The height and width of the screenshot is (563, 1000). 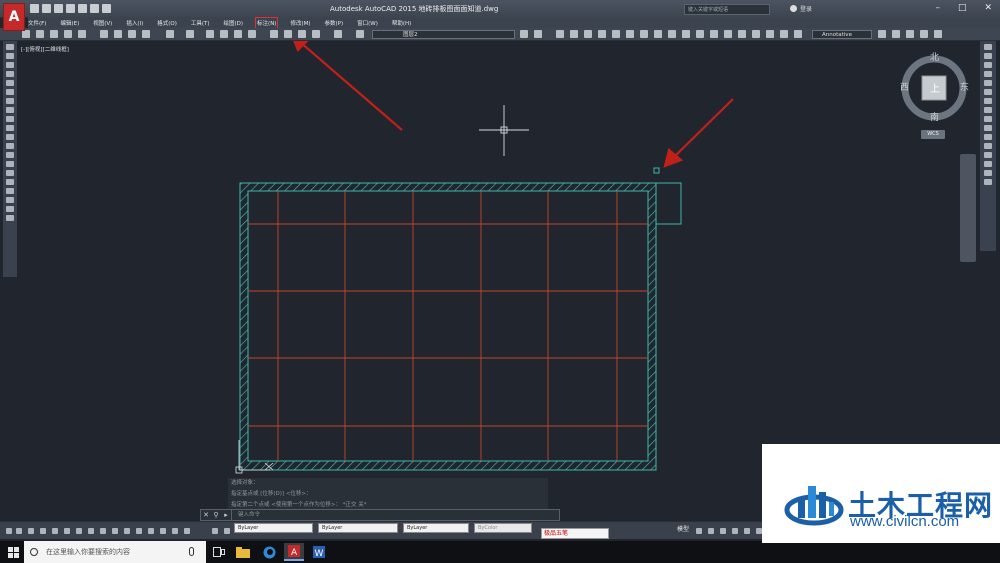 What do you see at coordinates (699, 531) in the screenshot?
I see `grid-mode-icon` at bounding box center [699, 531].